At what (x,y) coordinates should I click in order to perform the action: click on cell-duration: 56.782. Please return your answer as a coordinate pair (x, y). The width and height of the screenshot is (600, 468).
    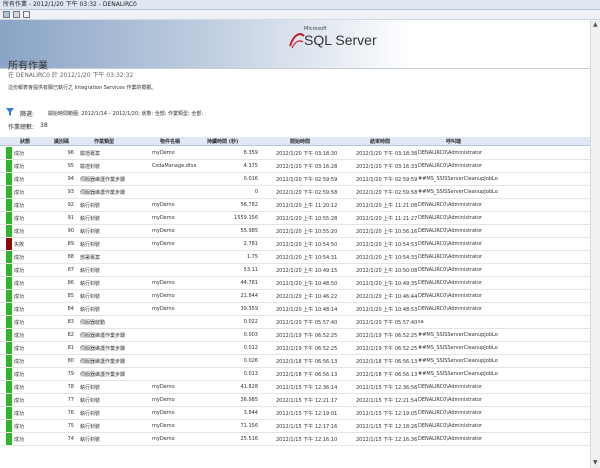
    Looking at the image, I should click on (249, 205).